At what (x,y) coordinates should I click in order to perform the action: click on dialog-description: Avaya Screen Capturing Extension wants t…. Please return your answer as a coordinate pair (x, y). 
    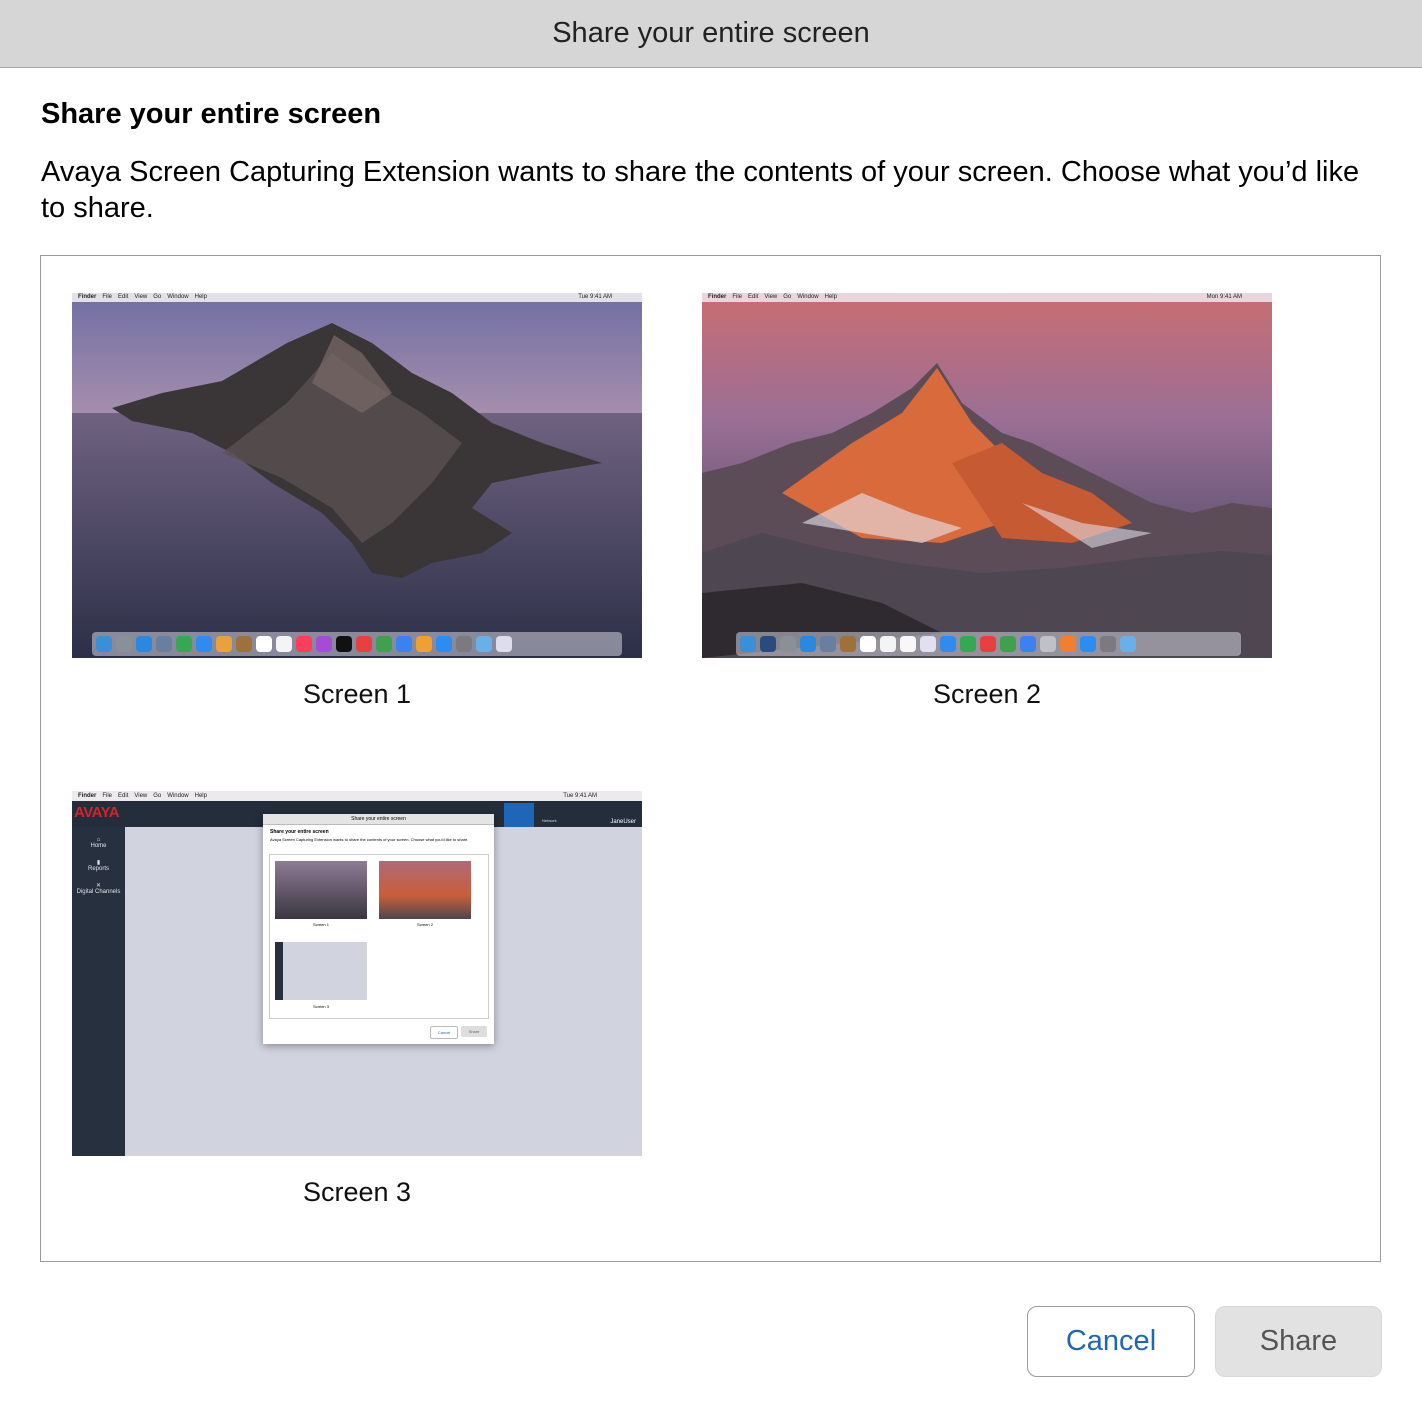
    Looking at the image, I should click on (700, 190).